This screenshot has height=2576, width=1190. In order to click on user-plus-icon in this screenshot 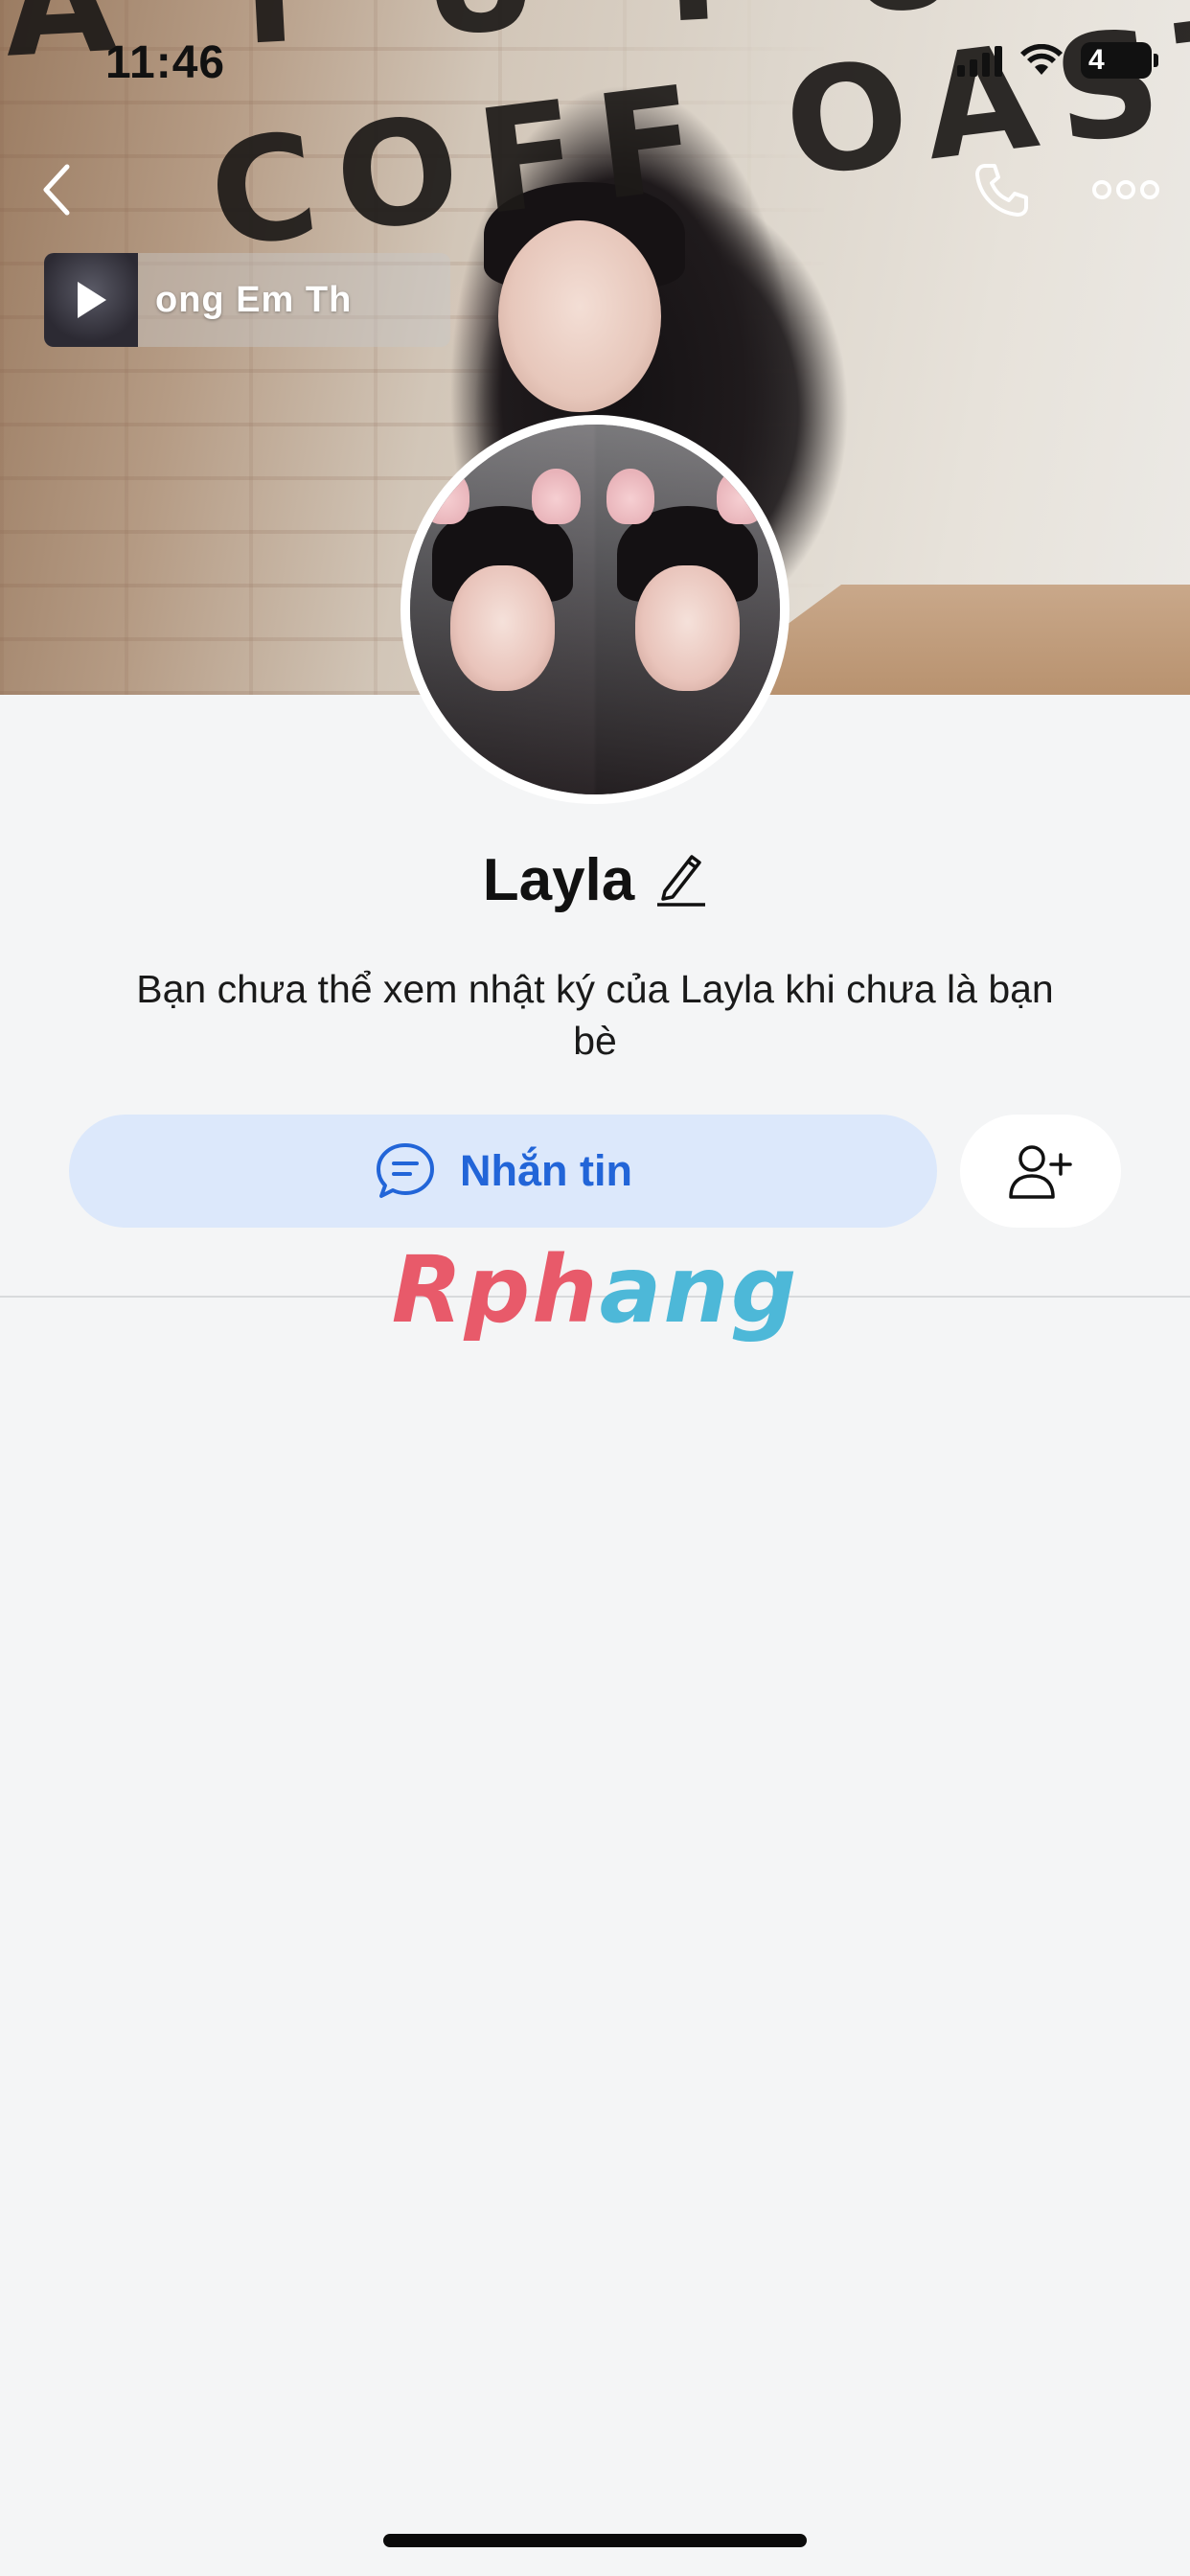, I will do `click(1040, 1172)`.